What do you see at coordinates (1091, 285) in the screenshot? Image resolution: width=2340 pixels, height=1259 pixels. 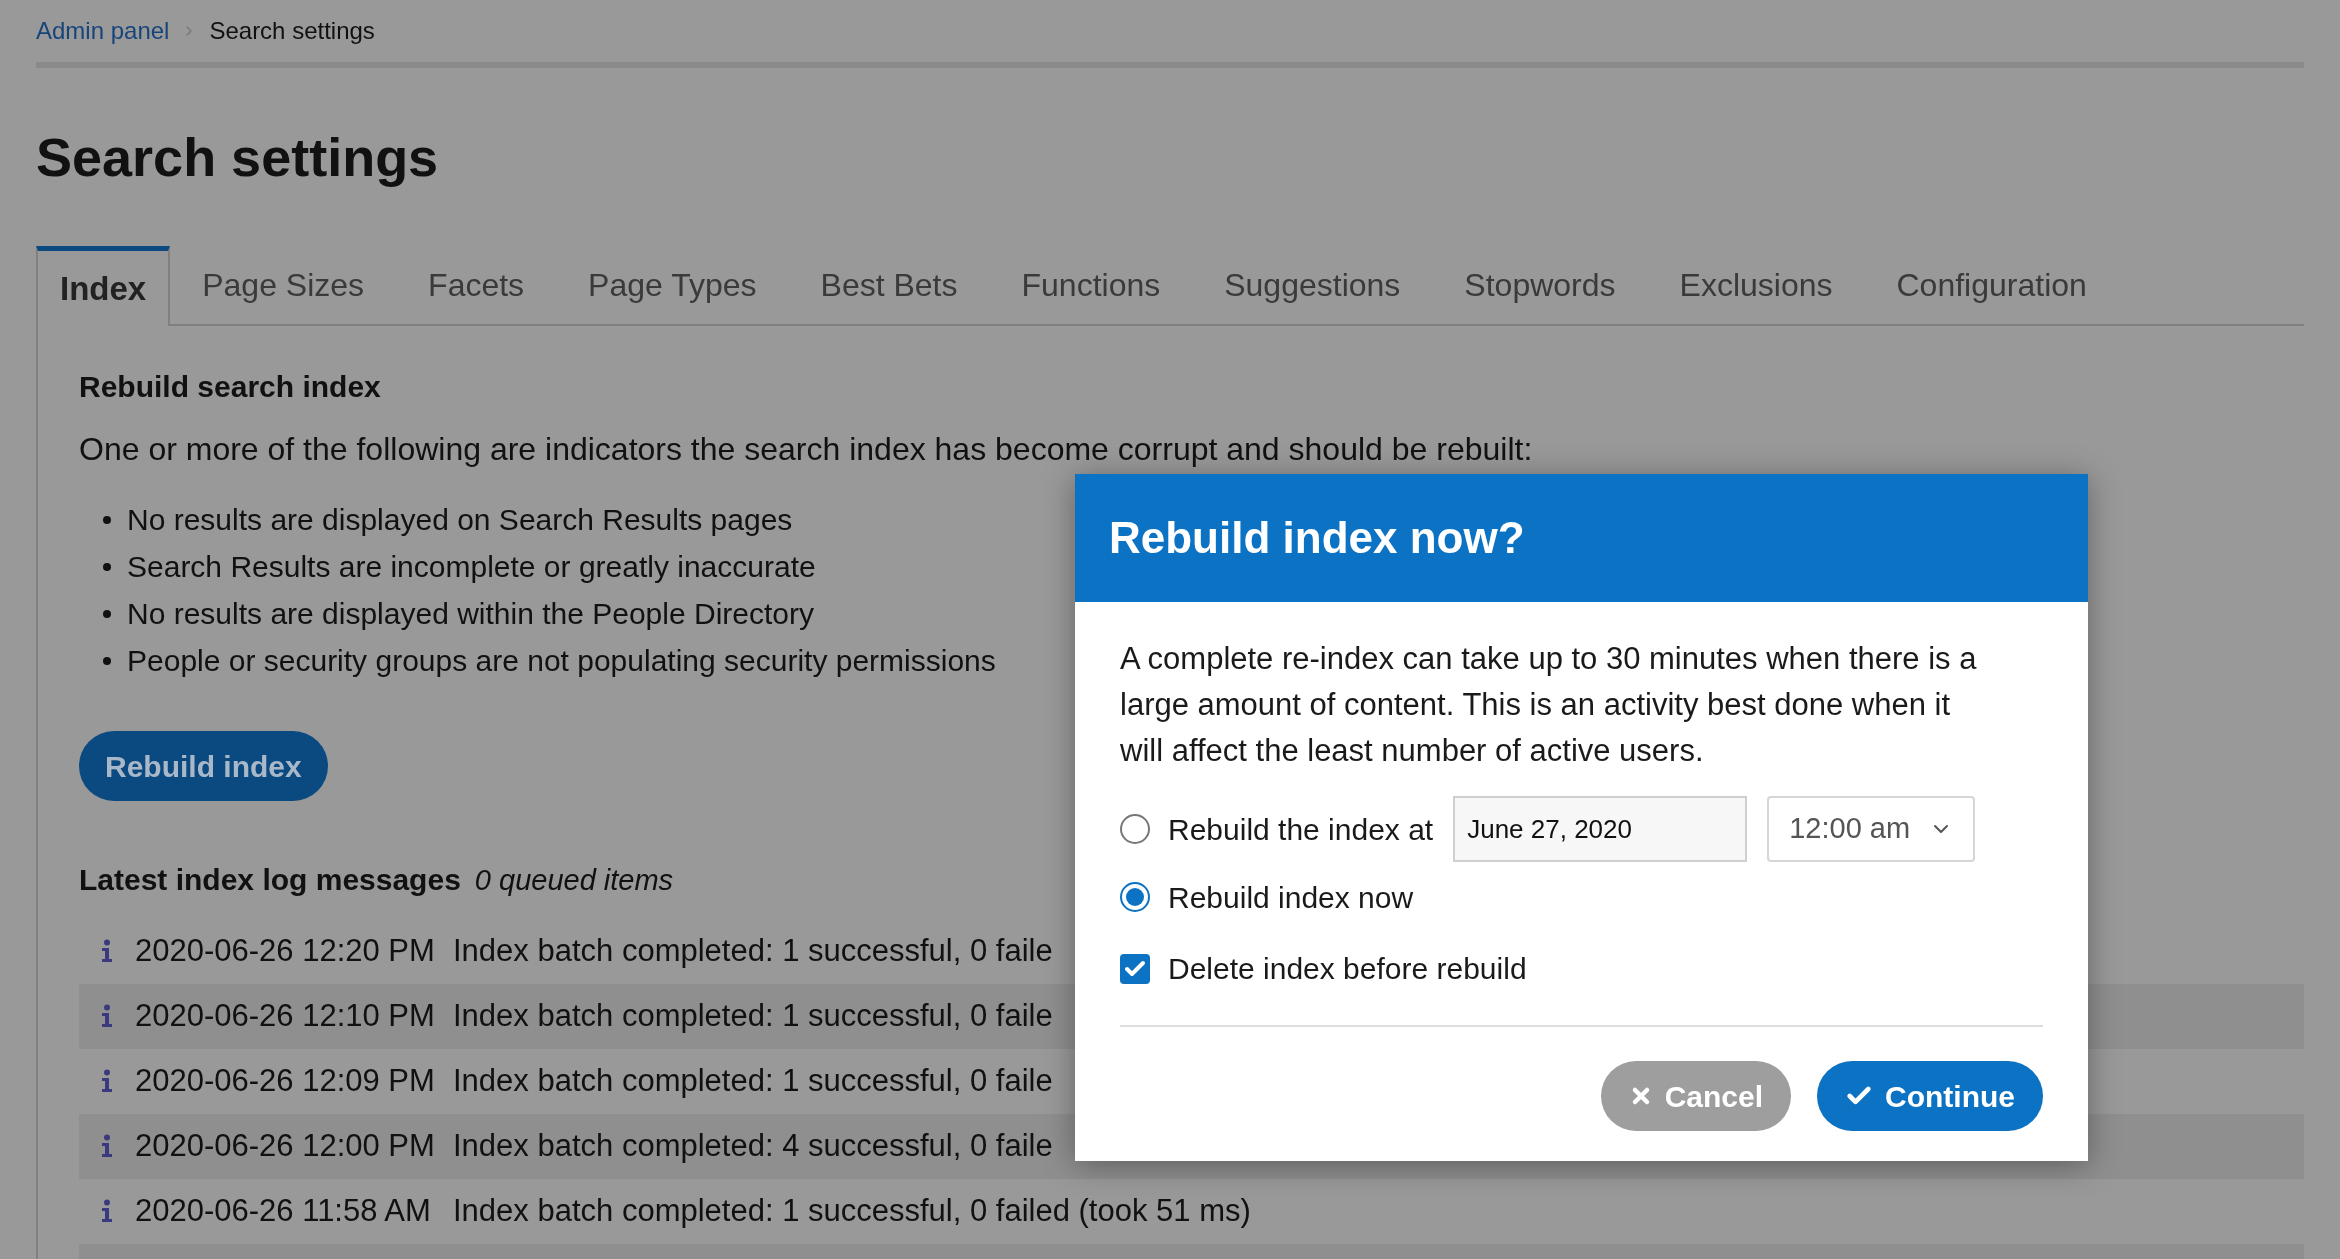 I see `tab: Functions` at bounding box center [1091, 285].